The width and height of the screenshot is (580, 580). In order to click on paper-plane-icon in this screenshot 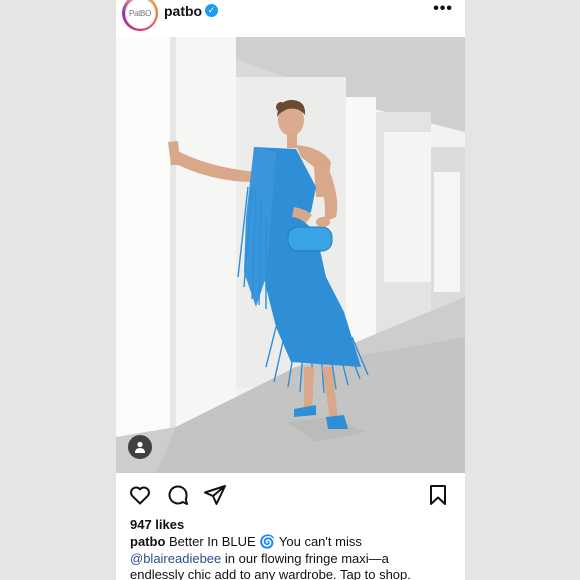, I will do `click(215, 495)`.